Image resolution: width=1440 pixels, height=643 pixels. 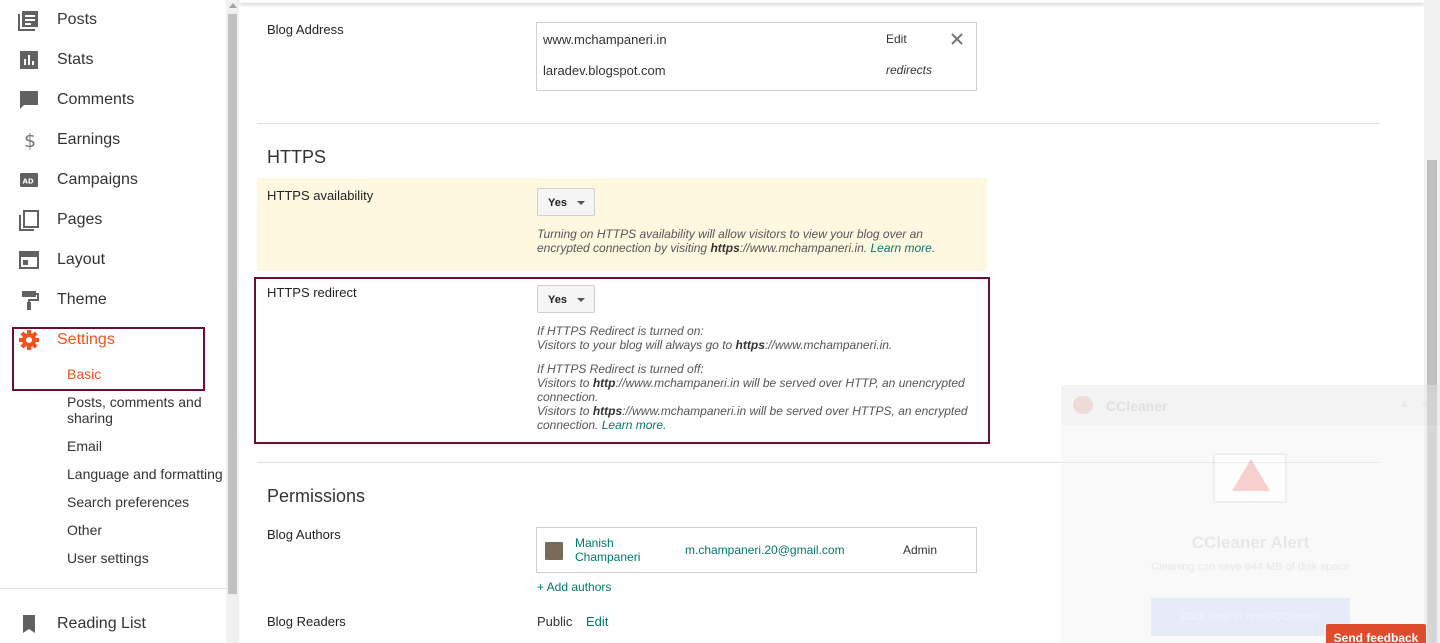 What do you see at coordinates (29, 100) in the screenshot?
I see `comments-icon` at bounding box center [29, 100].